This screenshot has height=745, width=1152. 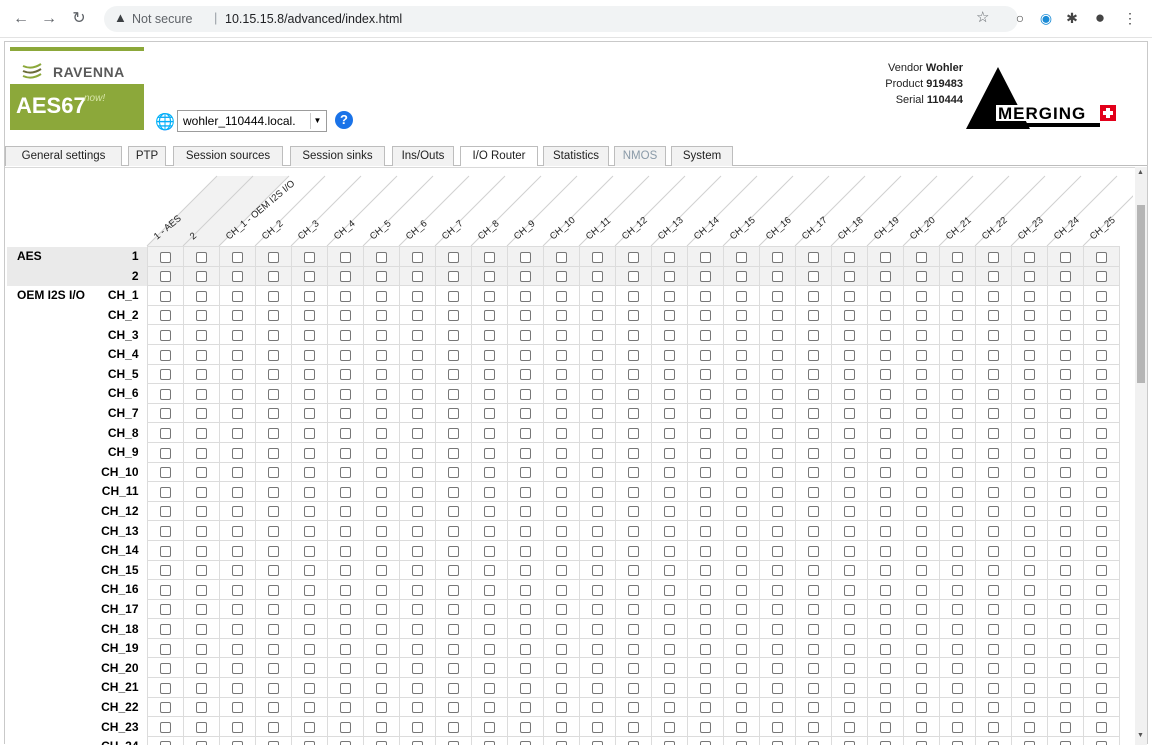 What do you see at coordinates (1020, 18) in the screenshot?
I see `extension-circle-icon: ○` at bounding box center [1020, 18].